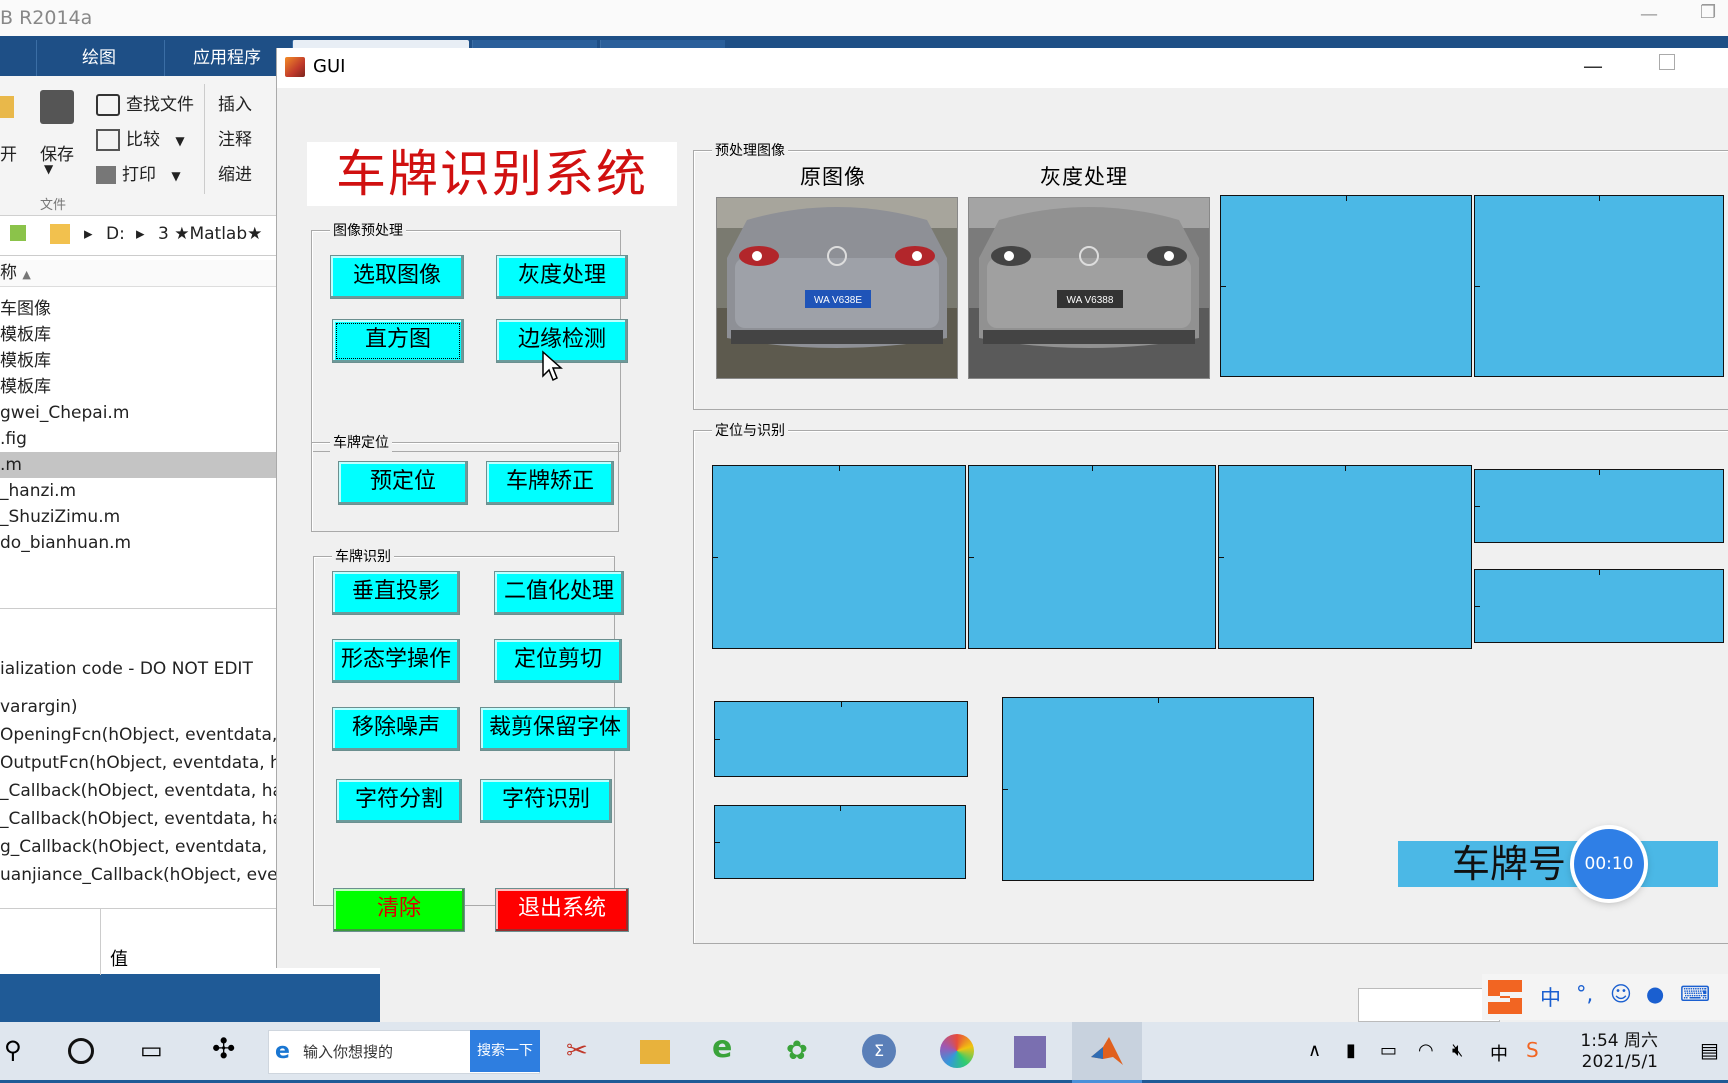 Image resolution: width=1728 pixels, height=1083 pixels. What do you see at coordinates (403, 483) in the screenshot?
I see `pre-locate-button: 预定位` at bounding box center [403, 483].